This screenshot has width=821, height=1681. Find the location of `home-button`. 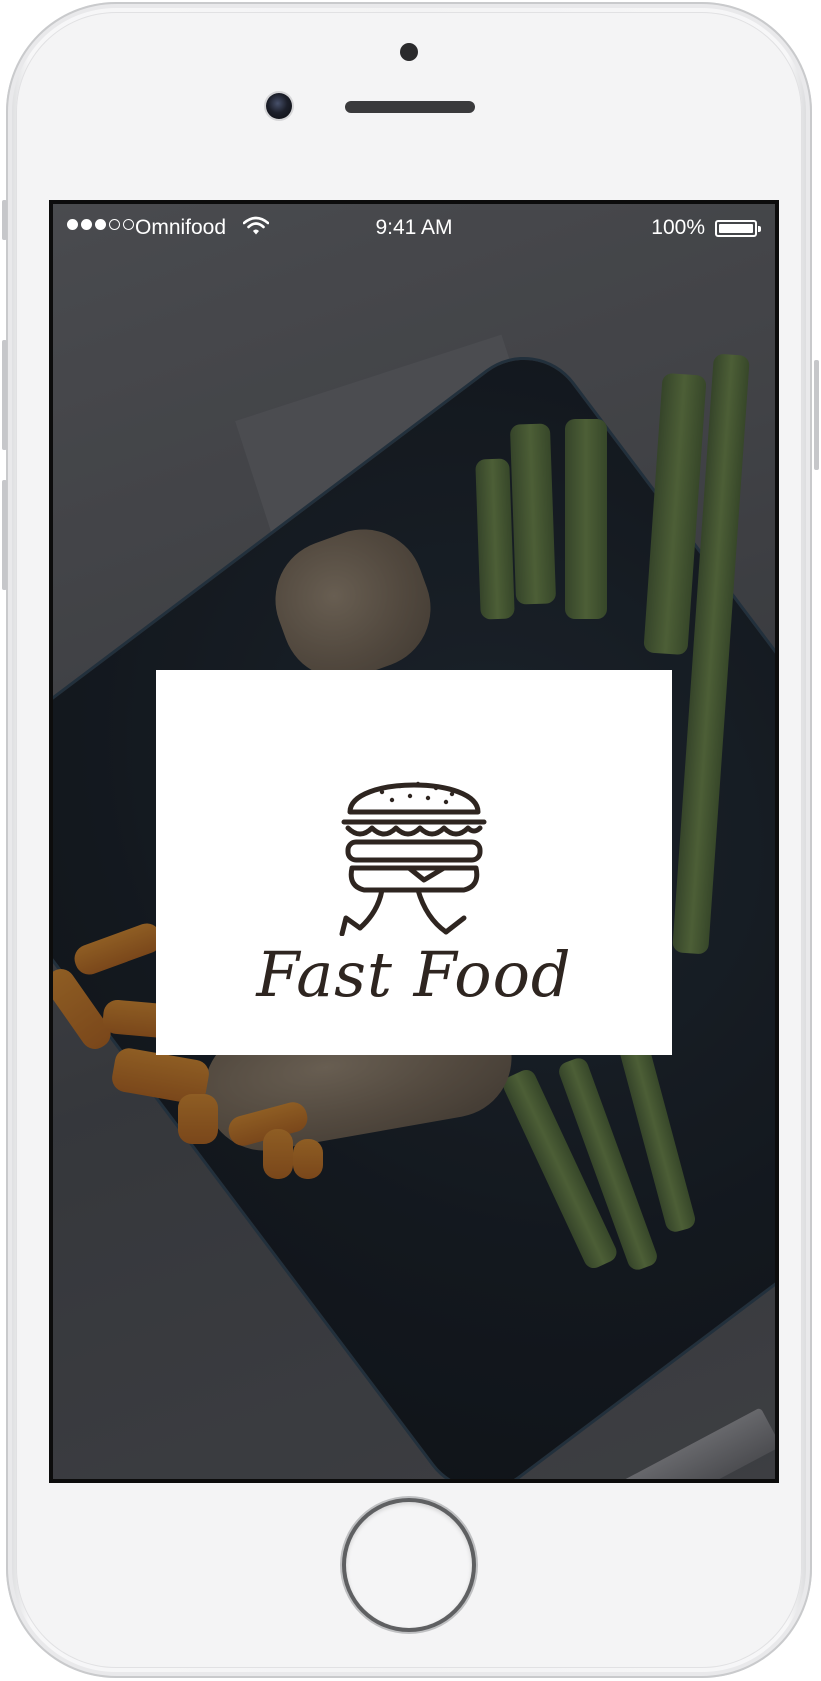

home-button is located at coordinates (409, 1565).